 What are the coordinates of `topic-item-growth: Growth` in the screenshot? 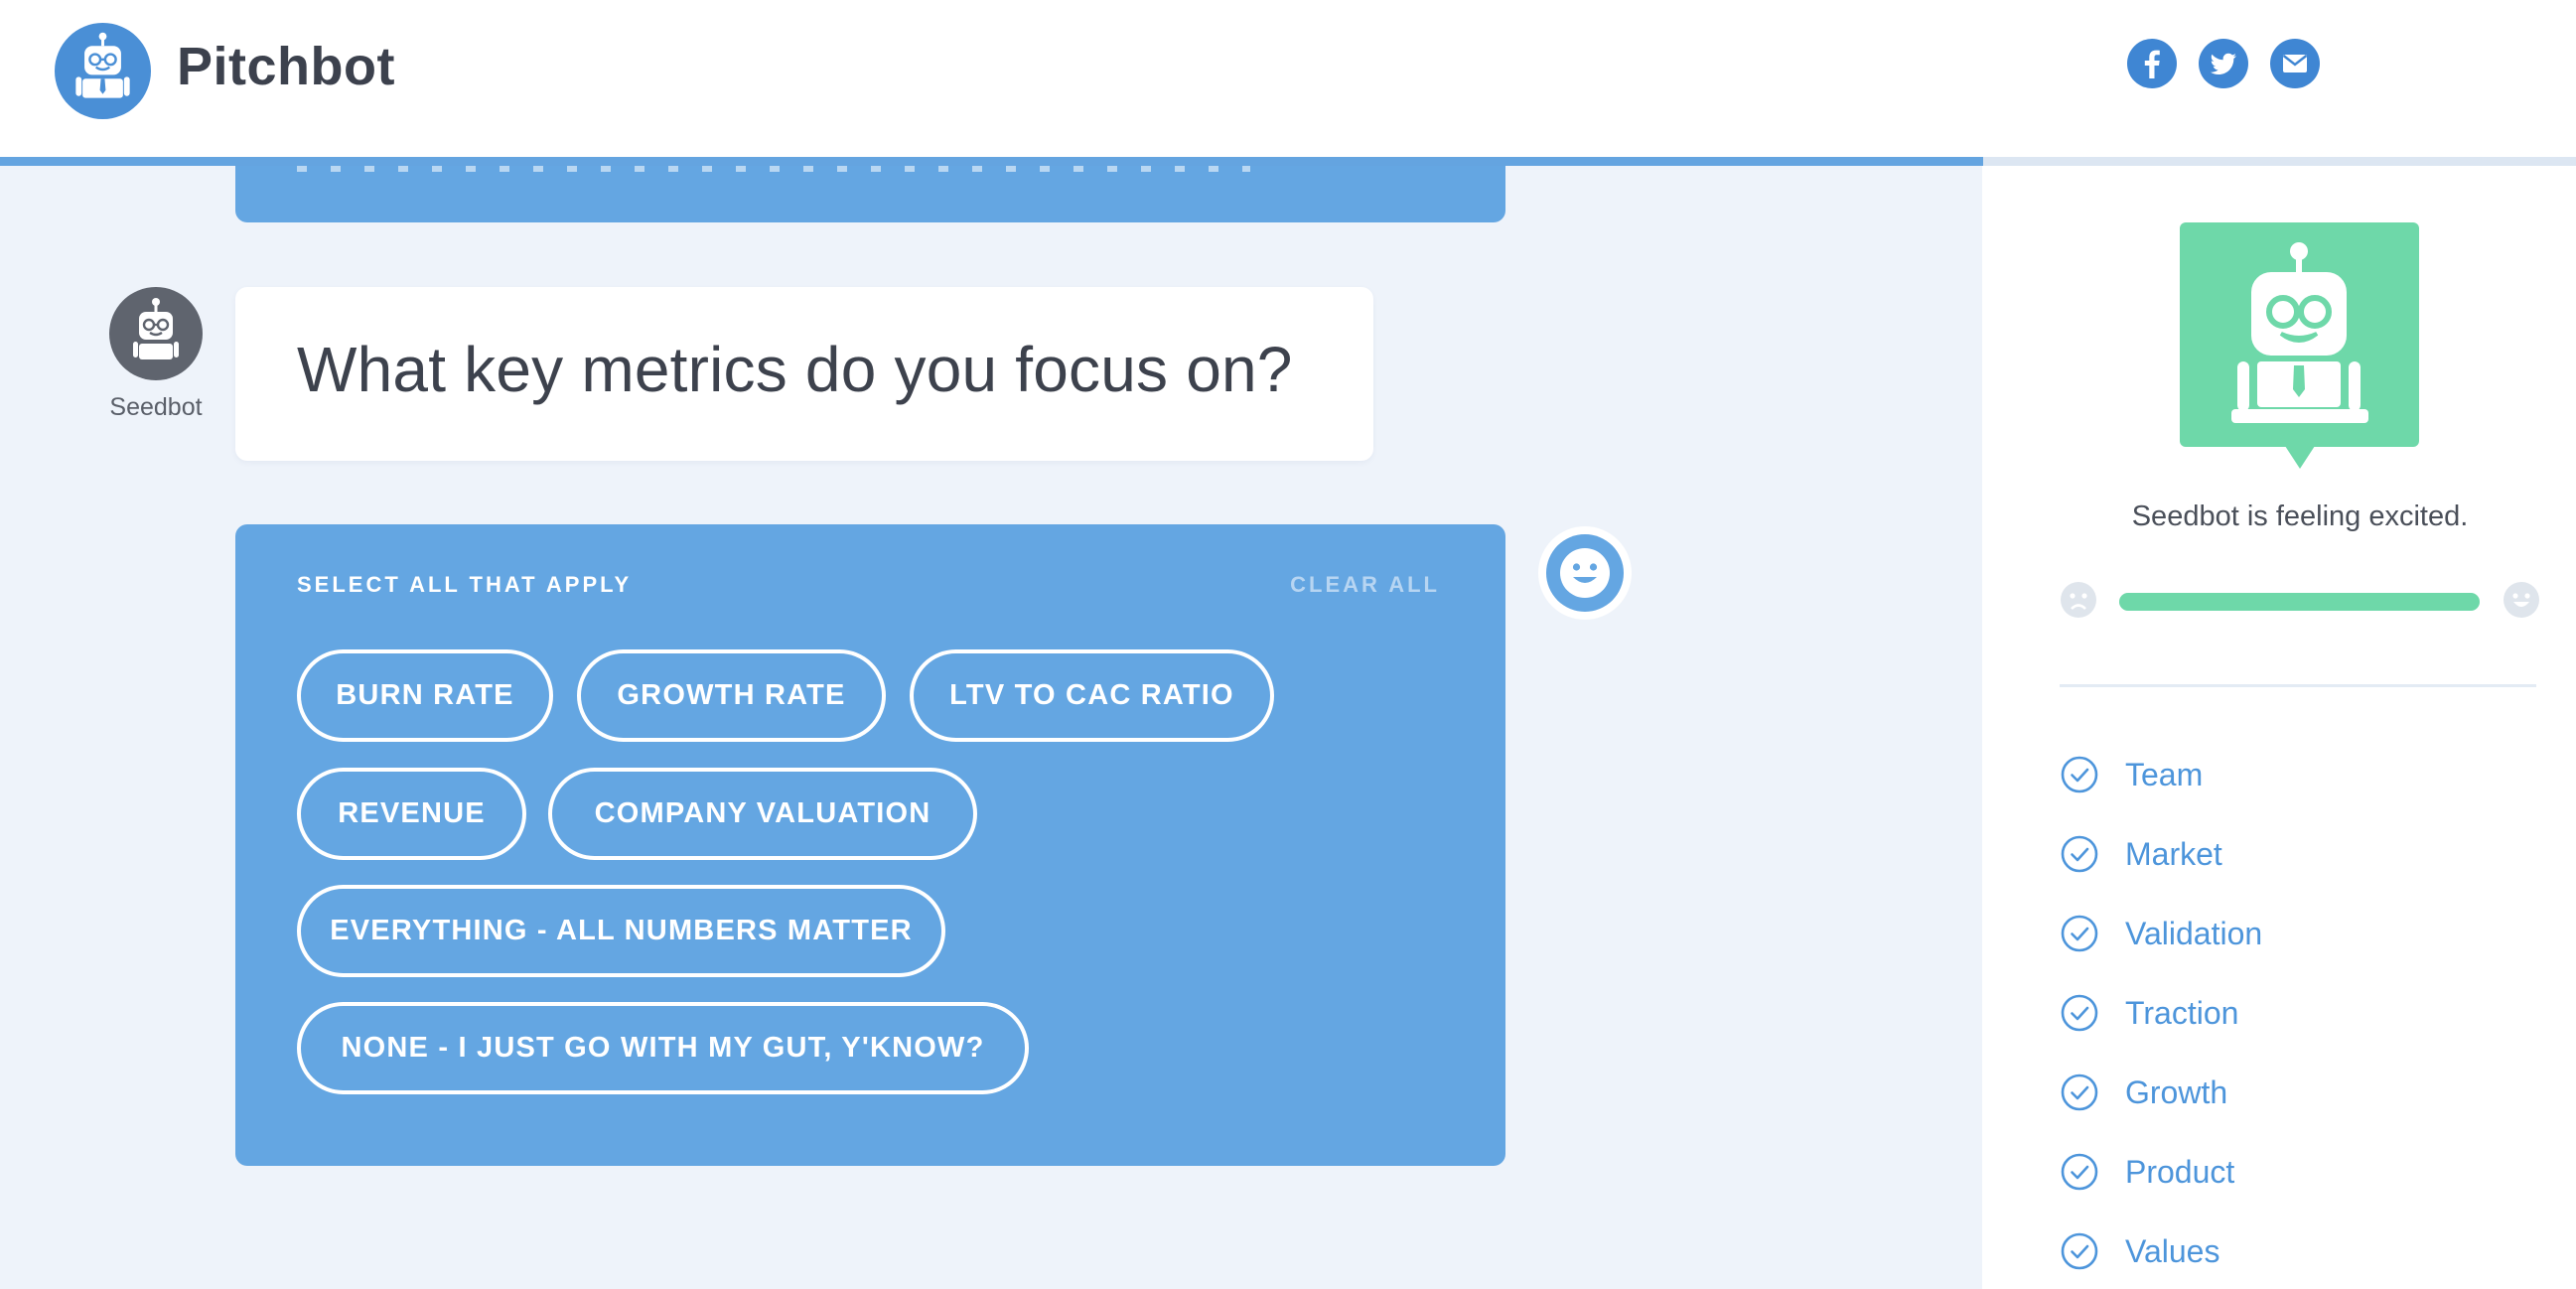 It's located at (2144, 1092).